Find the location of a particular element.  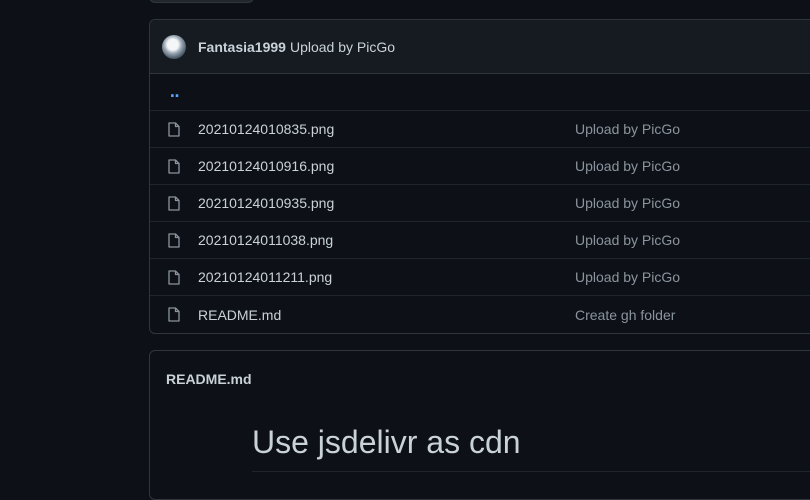

file-name-link: 20210124010835.png is located at coordinates (266, 129).